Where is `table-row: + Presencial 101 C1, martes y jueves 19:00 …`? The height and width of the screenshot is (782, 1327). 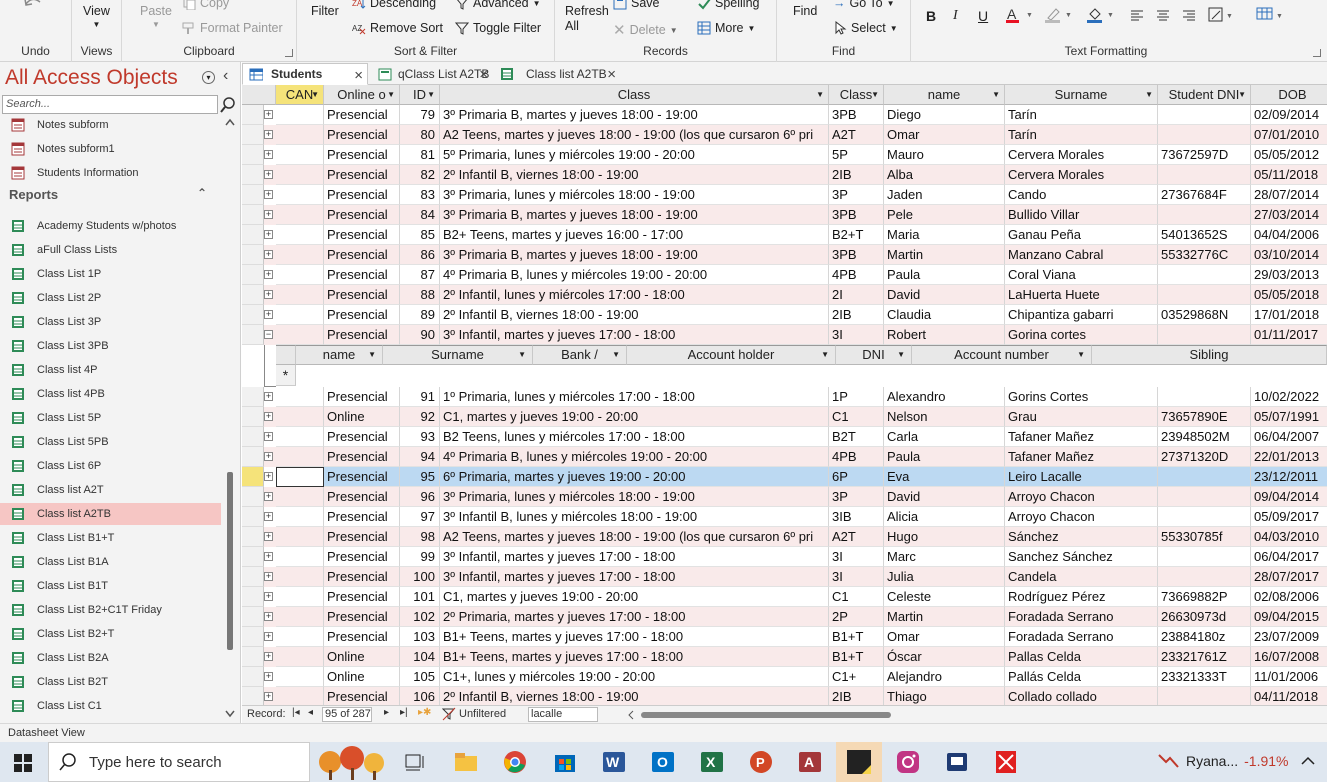
table-row: + Presencial 101 C1, martes y jueves 19:00 … is located at coordinates (784, 597).